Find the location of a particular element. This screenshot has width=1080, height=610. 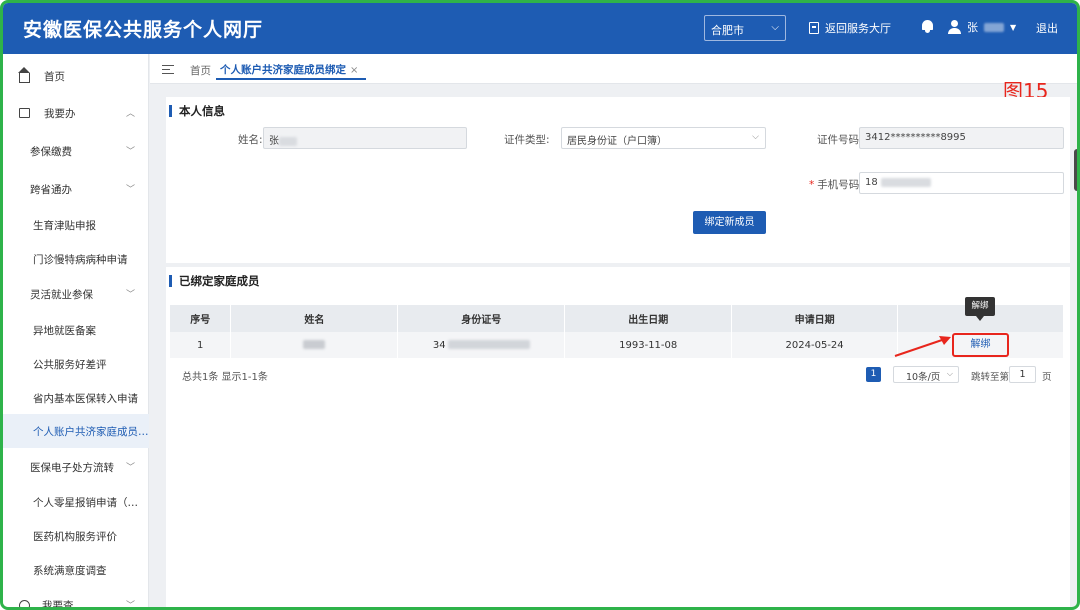

cell-index: 1 is located at coordinates (201, 345).